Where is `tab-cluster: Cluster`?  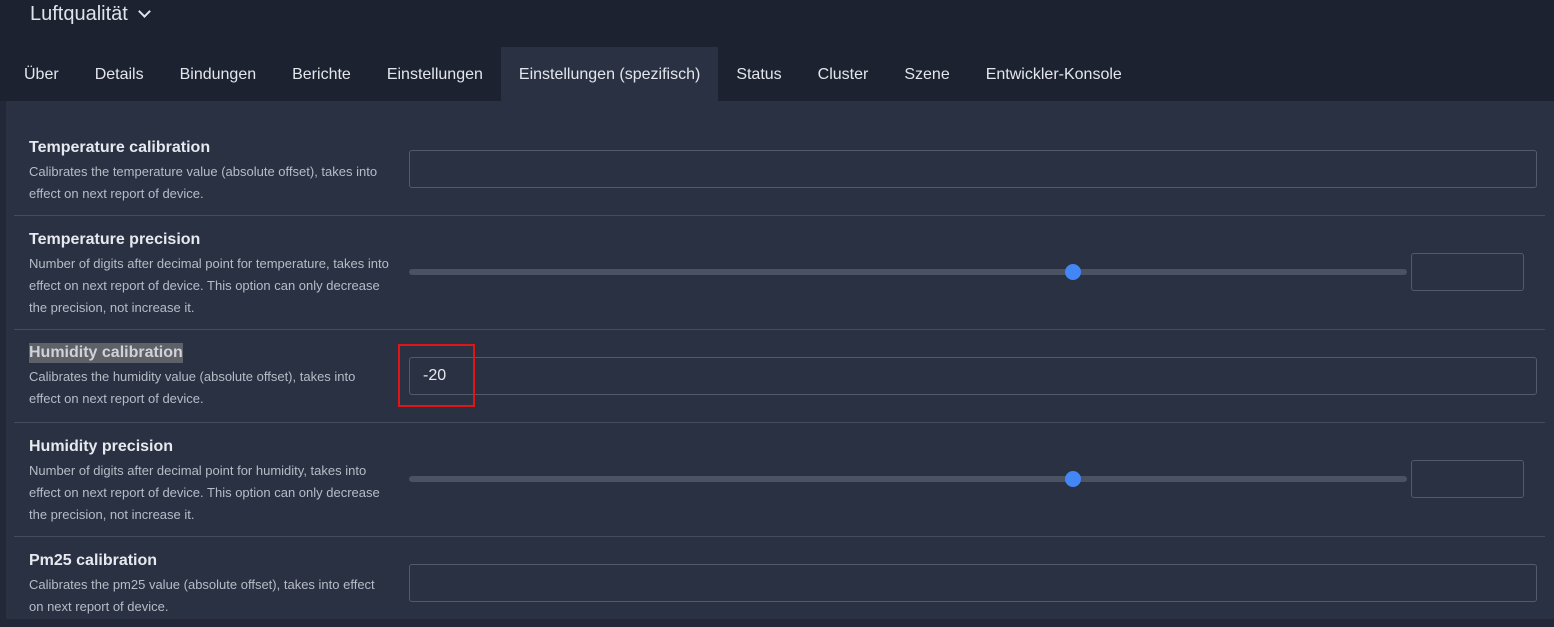
tab-cluster: Cluster is located at coordinates (843, 74).